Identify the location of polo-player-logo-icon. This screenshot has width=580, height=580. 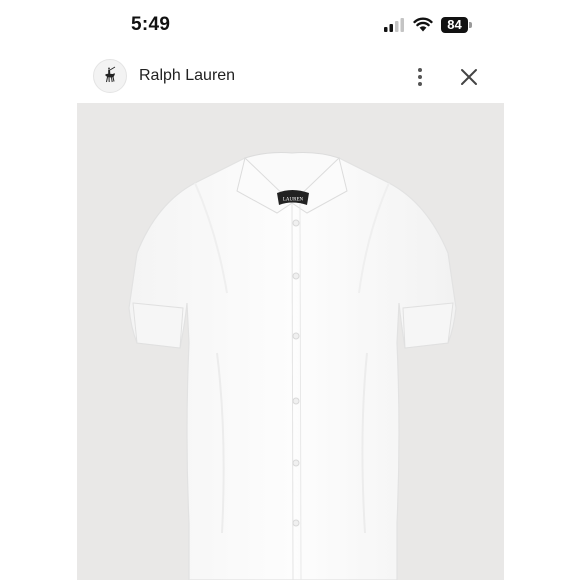
(110, 76).